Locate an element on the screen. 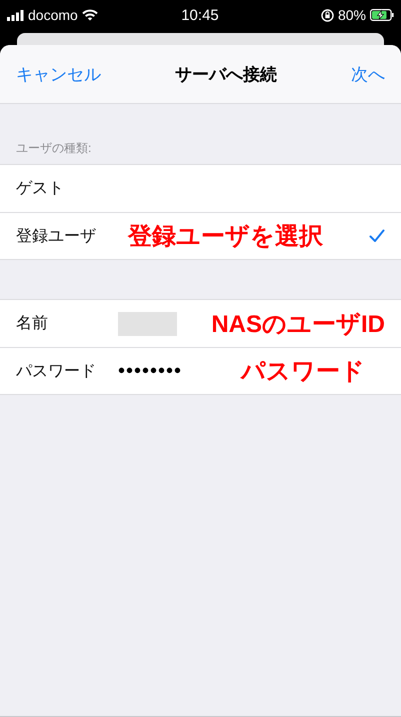  sheet-title: サーバへ接続 is located at coordinates (226, 75).